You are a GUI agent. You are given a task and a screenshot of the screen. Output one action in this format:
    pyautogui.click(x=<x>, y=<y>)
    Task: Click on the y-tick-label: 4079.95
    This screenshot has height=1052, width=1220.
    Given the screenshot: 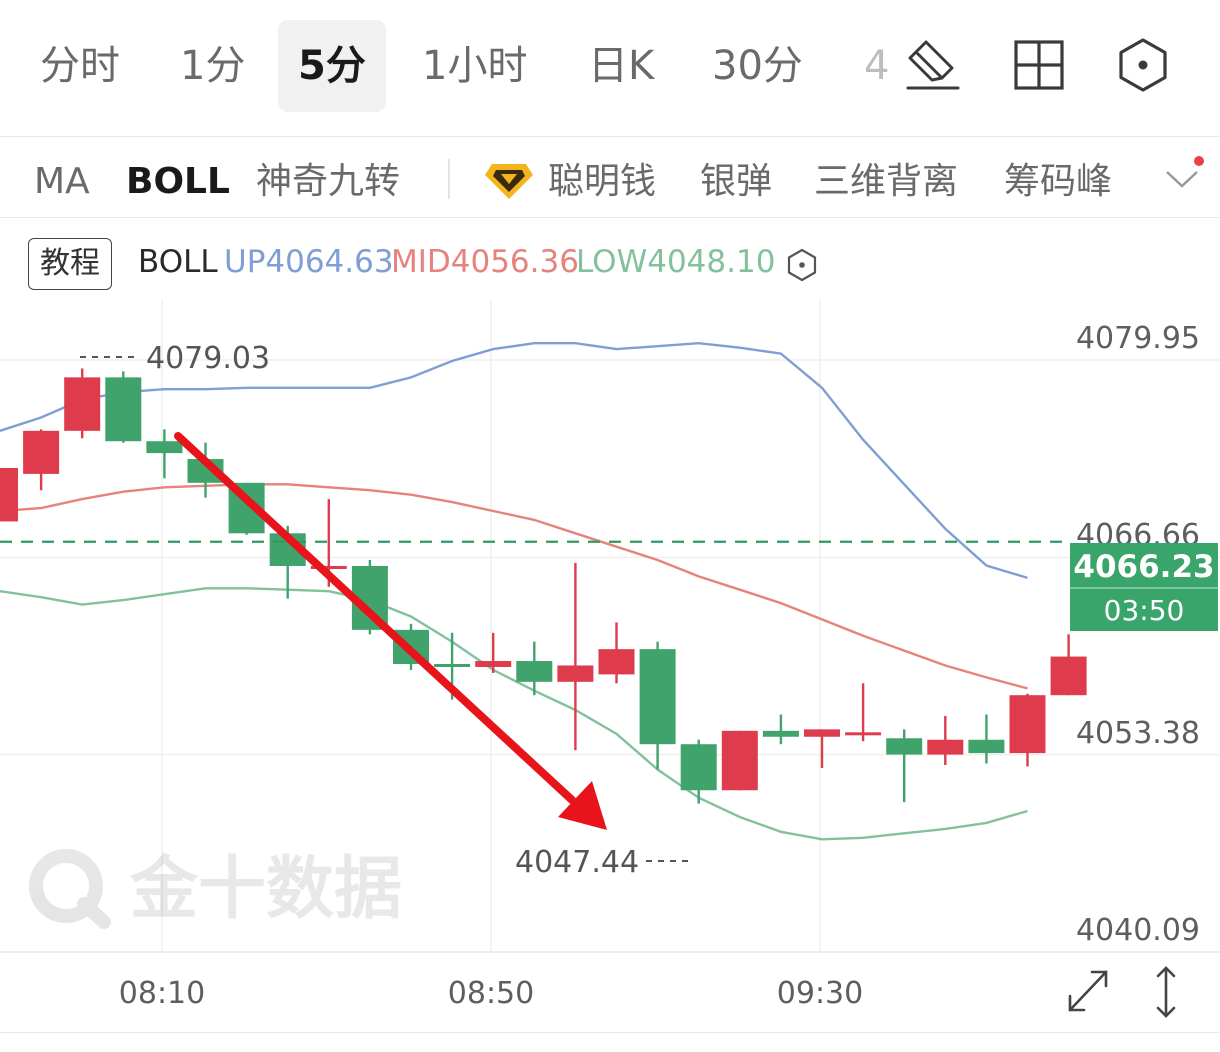 What is the action you would take?
    pyautogui.click(x=1138, y=338)
    